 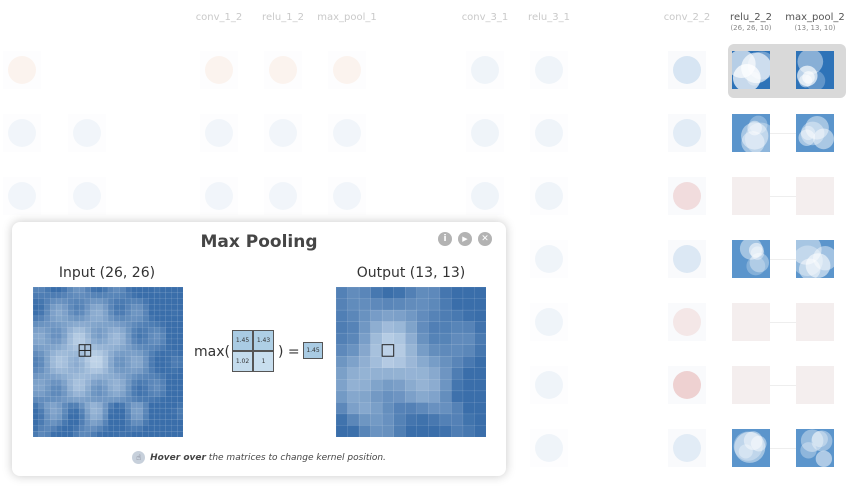 What do you see at coordinates (485, 18) in the screenshot?
I see `layer-header: conv_3_1` at bounding box center [485, 18].